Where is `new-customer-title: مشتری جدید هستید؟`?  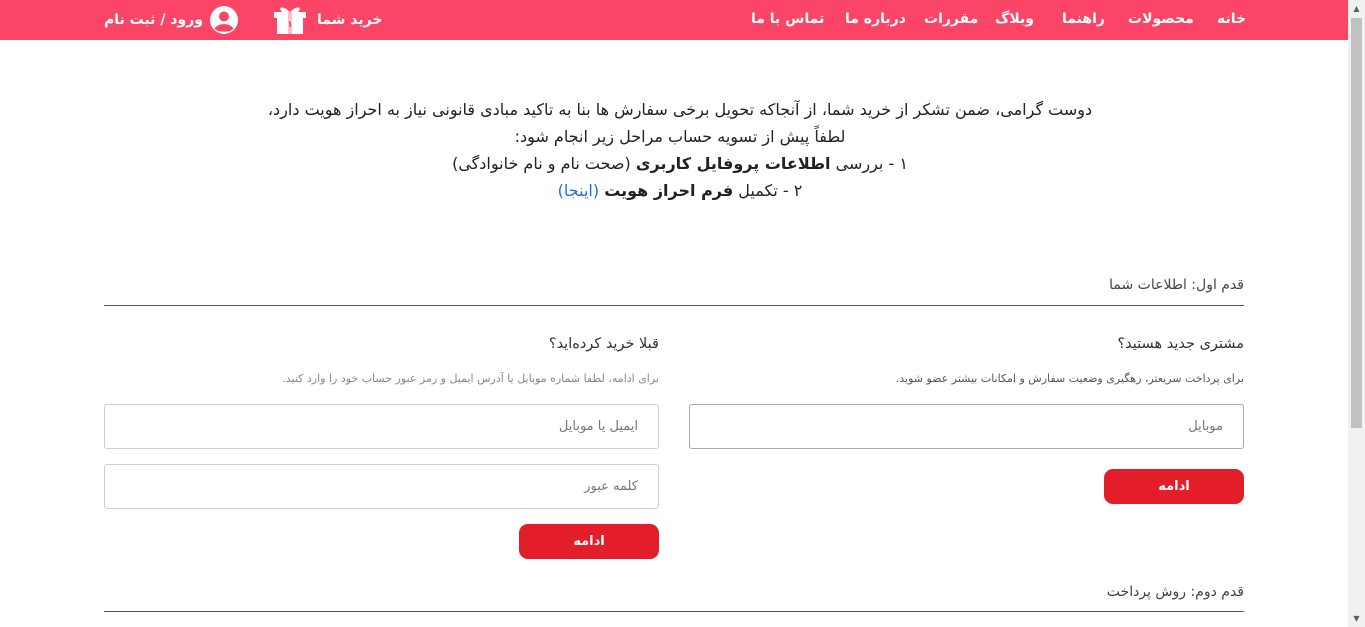 new-customer-title: مشتری جدید هستید؟ is located at coordinates (1180, 344).